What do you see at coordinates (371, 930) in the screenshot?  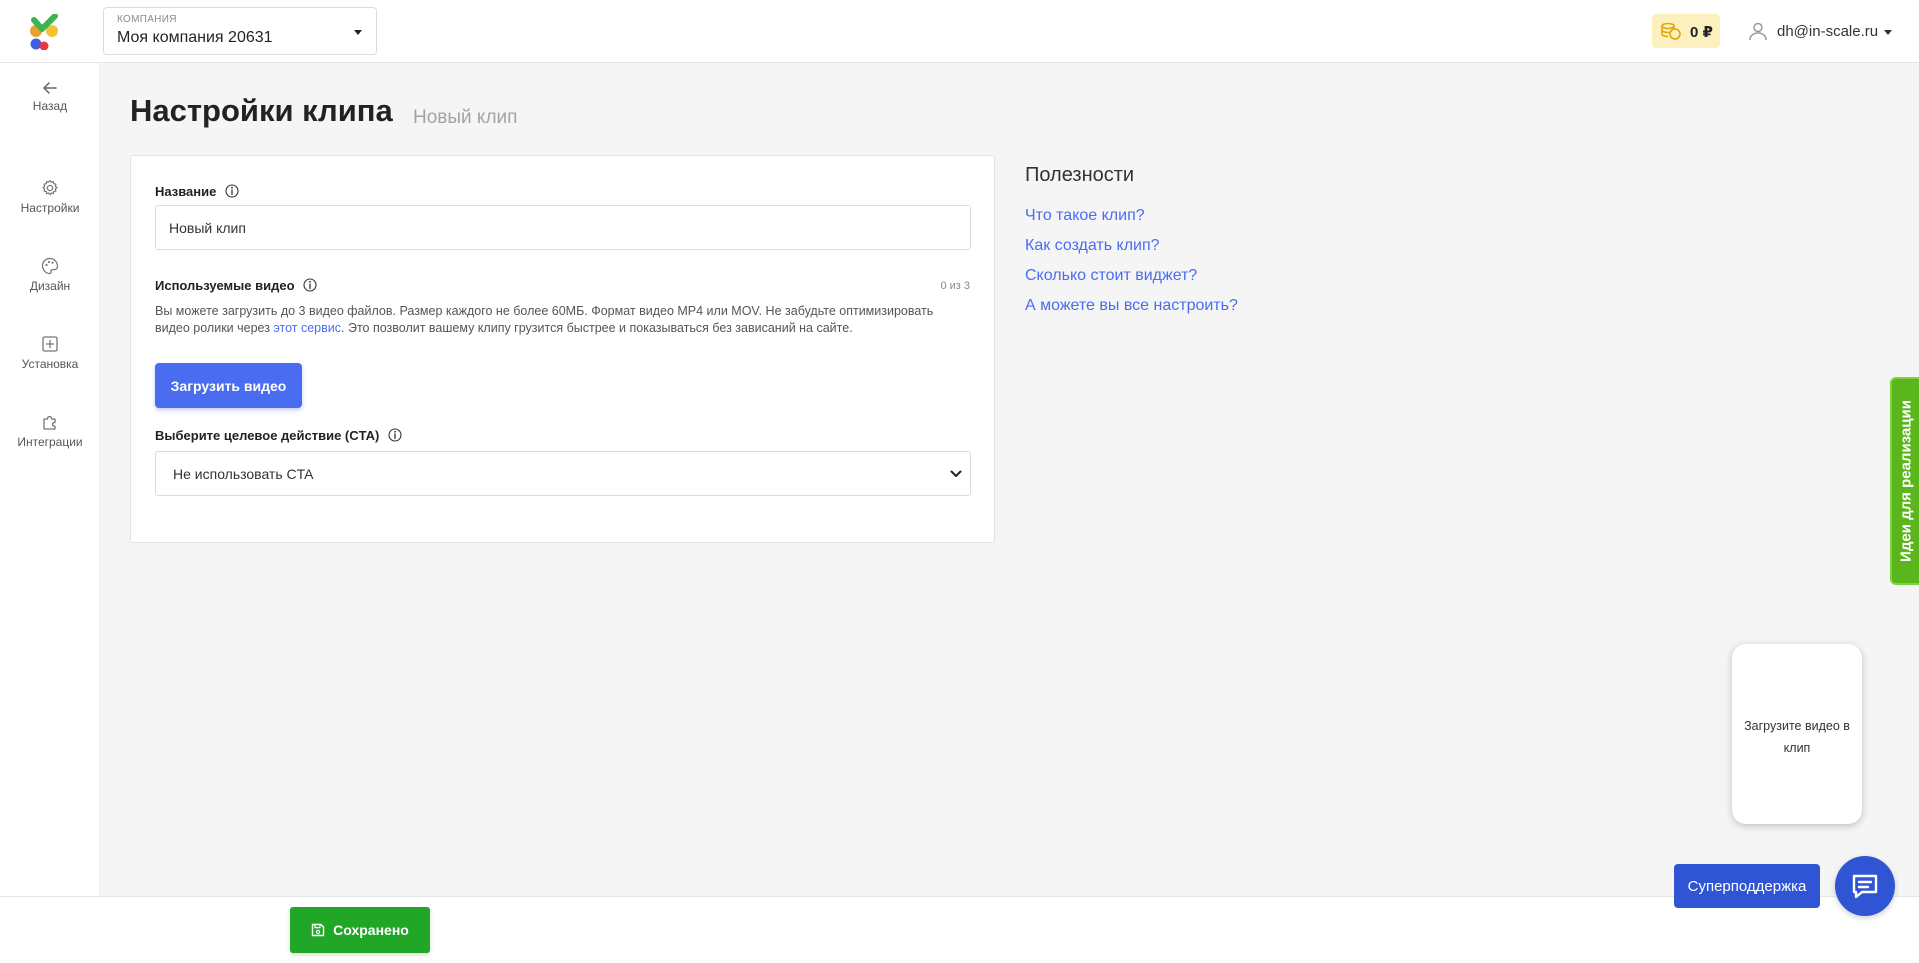 I see `save-button-label: Сохранено` at bounding box center [371, 930].